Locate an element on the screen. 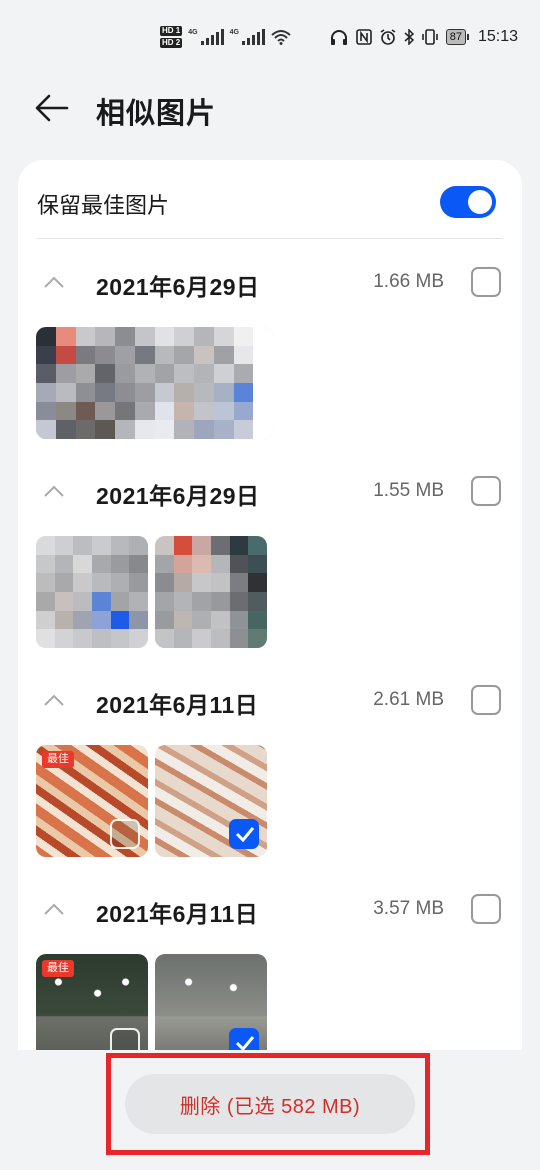 The width and height of the screenshot is (540, 1170). signal-group: HD 1 HD 2 4G 4G is located at coordinates (225, 37).